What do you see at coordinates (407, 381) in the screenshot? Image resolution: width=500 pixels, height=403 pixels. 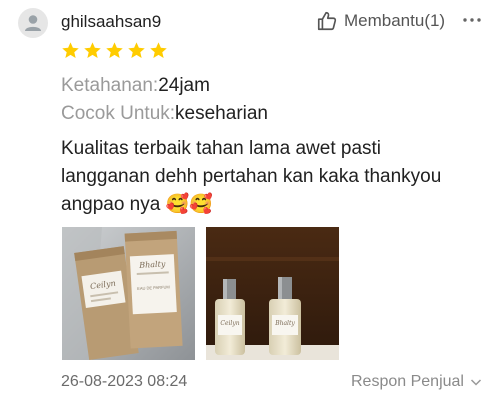 I see `seller-reply-label: Respon Penjual` at bounding box center [407, 381].